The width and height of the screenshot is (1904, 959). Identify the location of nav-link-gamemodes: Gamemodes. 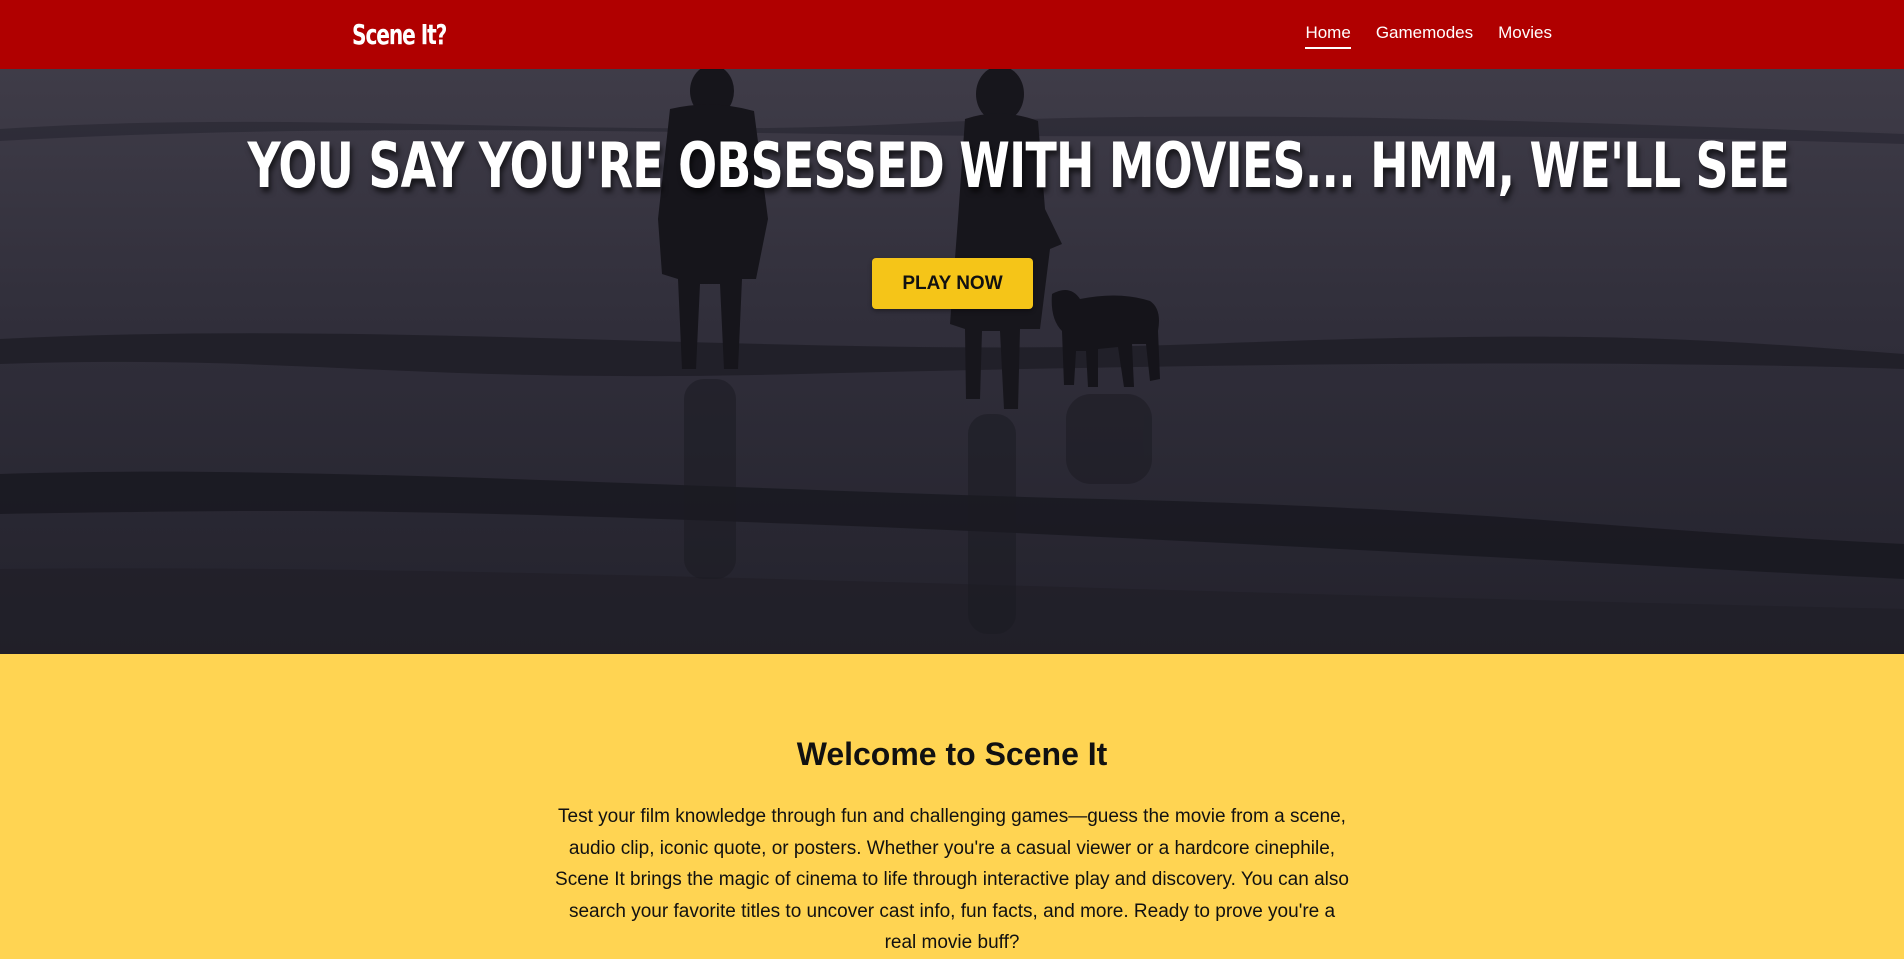
(1424, 35).